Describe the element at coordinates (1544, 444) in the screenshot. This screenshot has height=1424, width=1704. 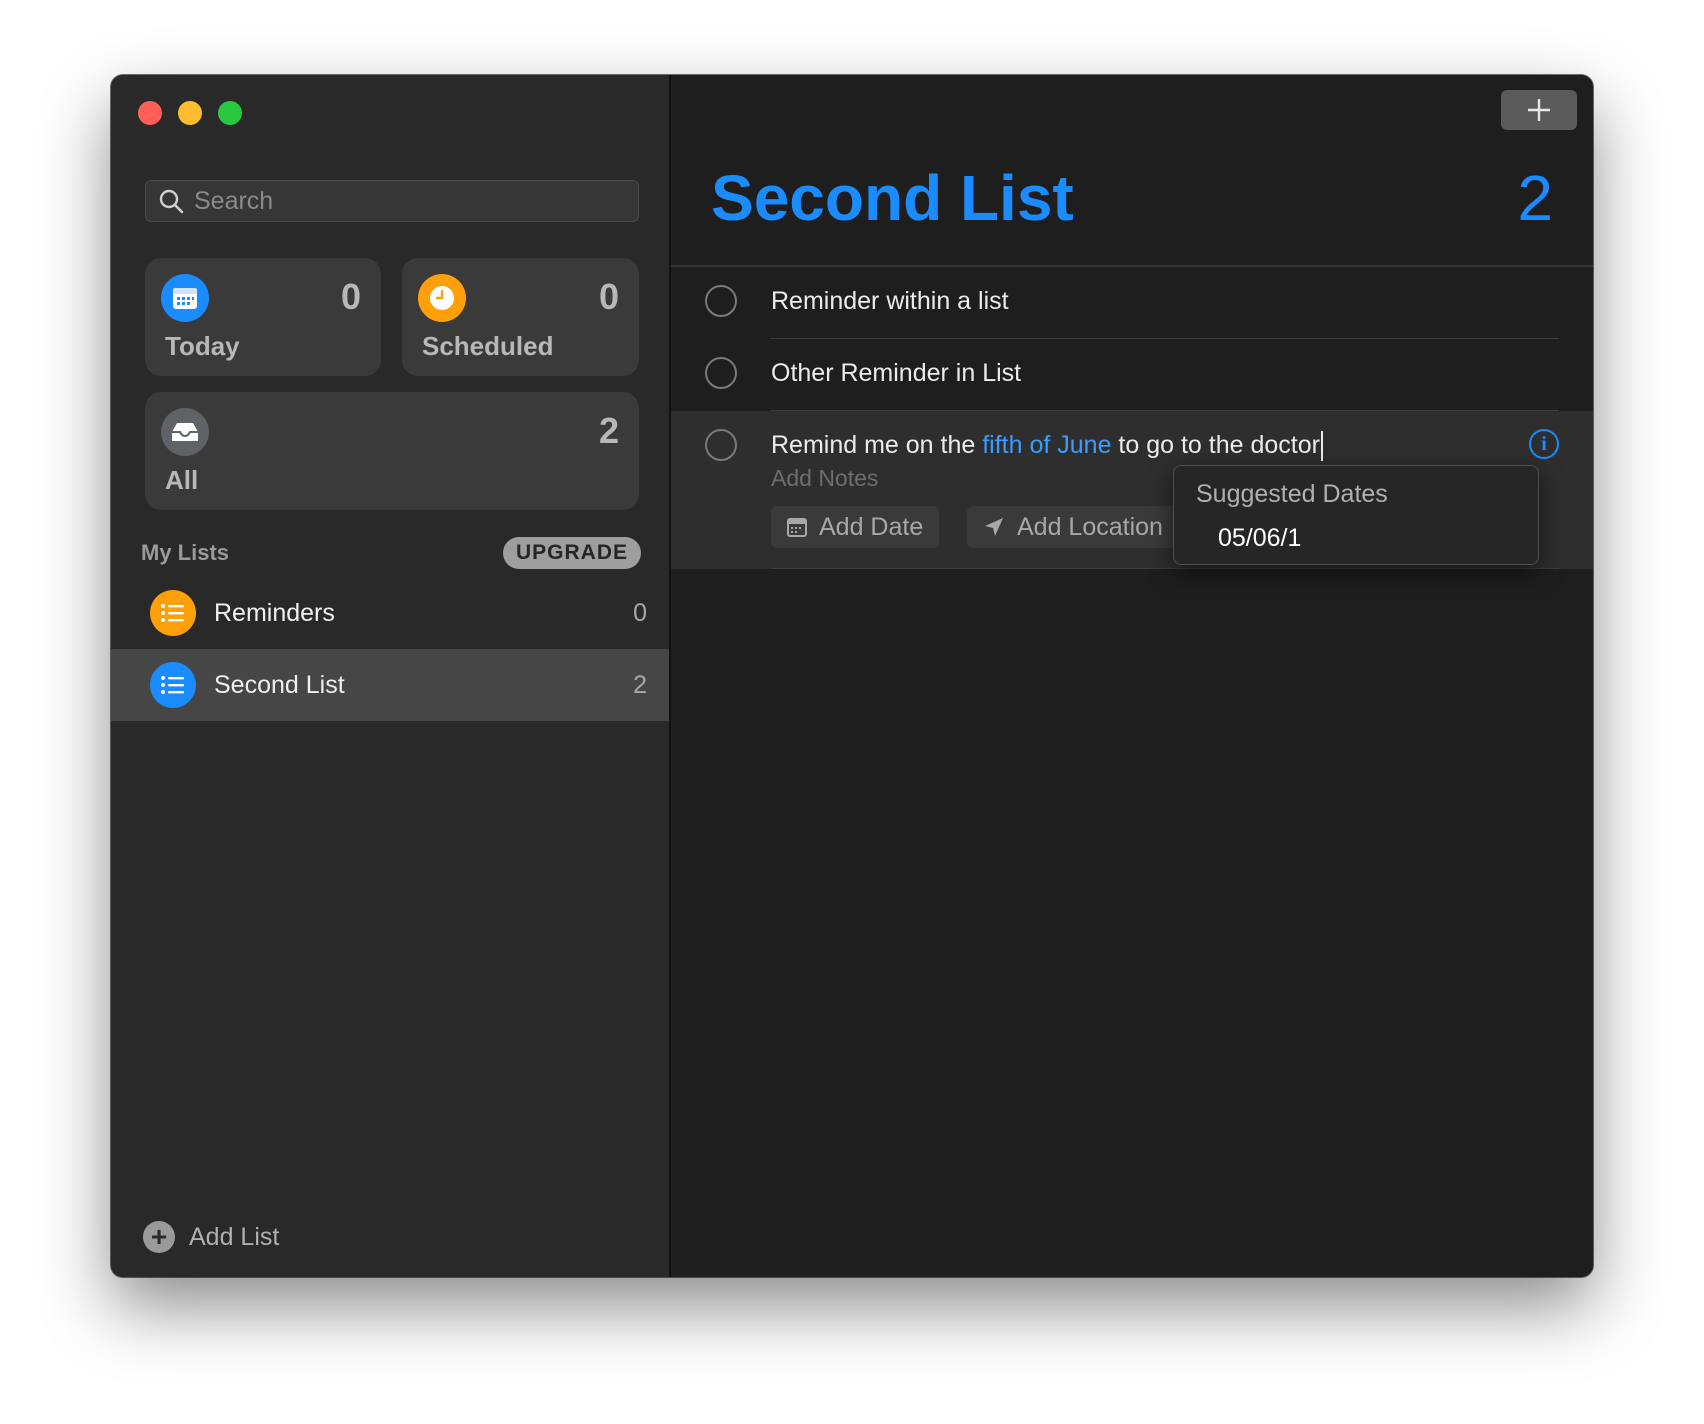
I see `info-icon: i` at that location.